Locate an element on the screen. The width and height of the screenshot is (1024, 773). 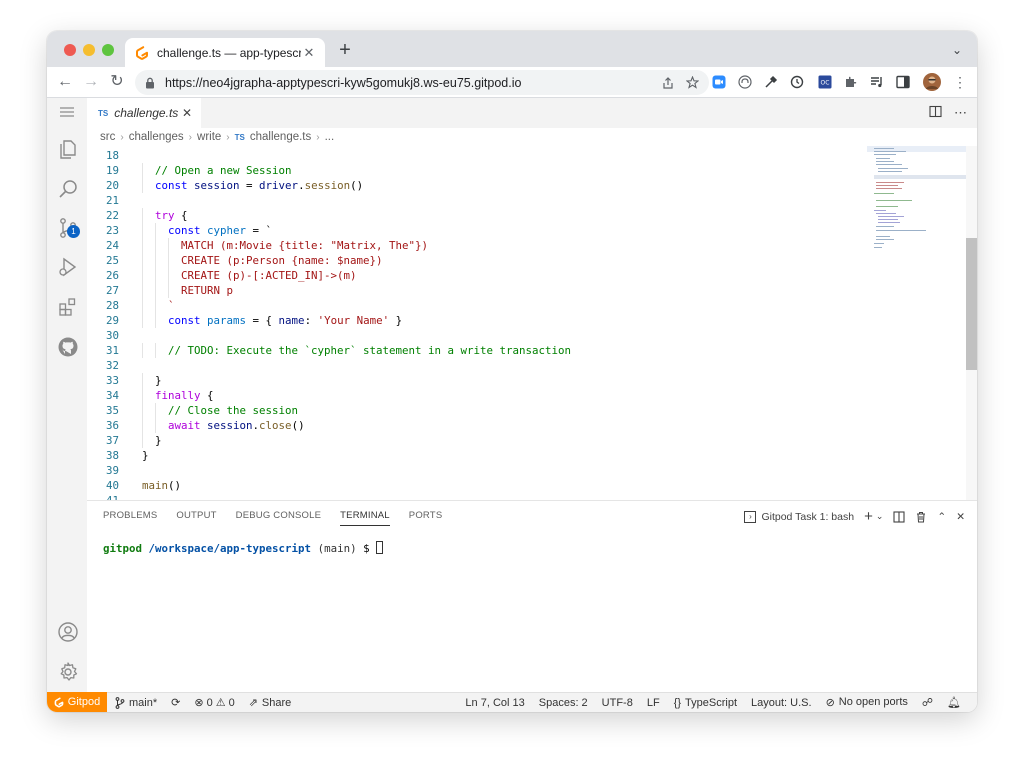
headphones-extension-icon is located at coordinates (745, 82).